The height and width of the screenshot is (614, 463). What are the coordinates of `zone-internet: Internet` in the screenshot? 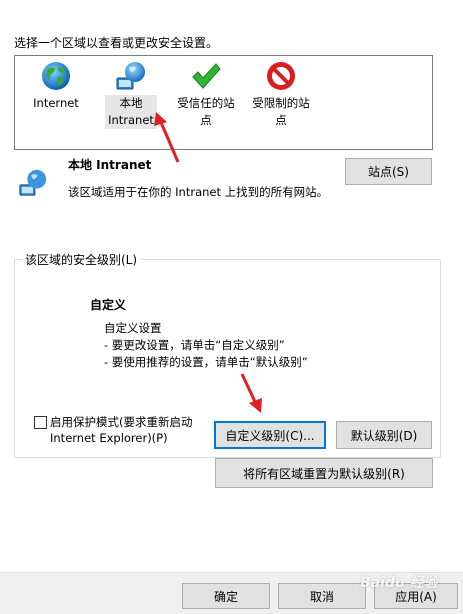 It's located at (56, 86).